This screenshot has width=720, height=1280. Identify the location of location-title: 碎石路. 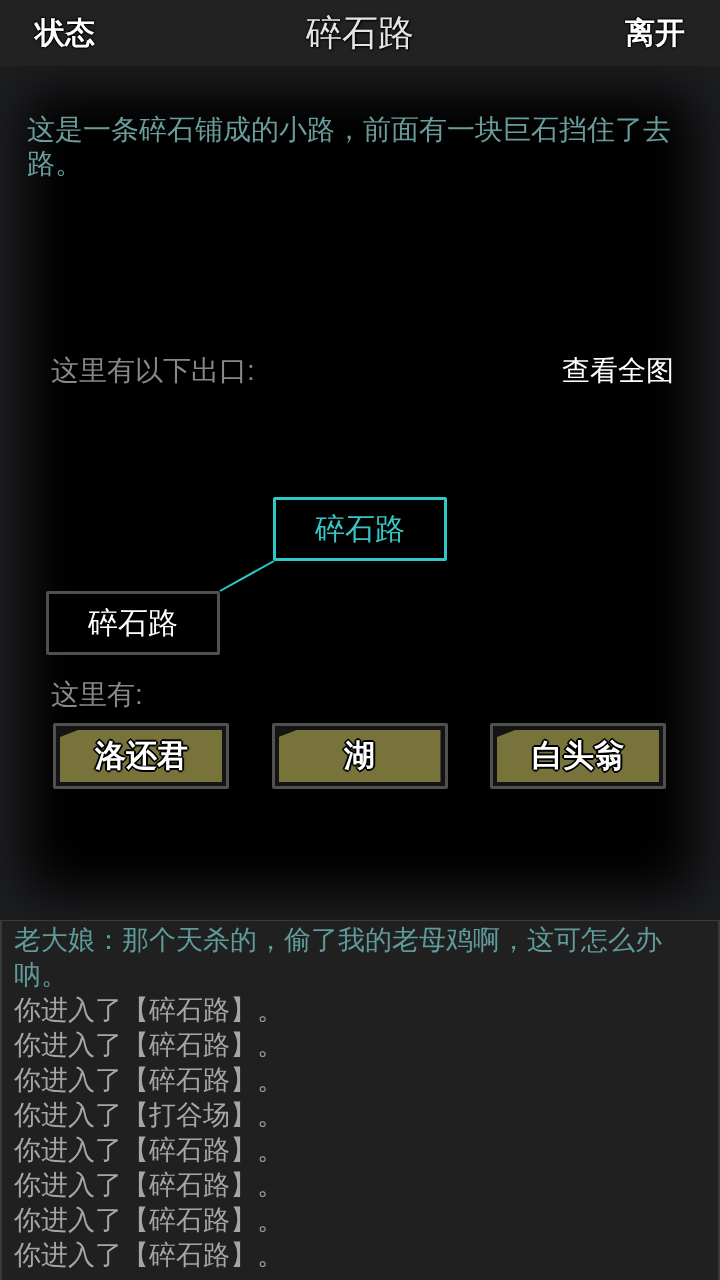
(360, 33).